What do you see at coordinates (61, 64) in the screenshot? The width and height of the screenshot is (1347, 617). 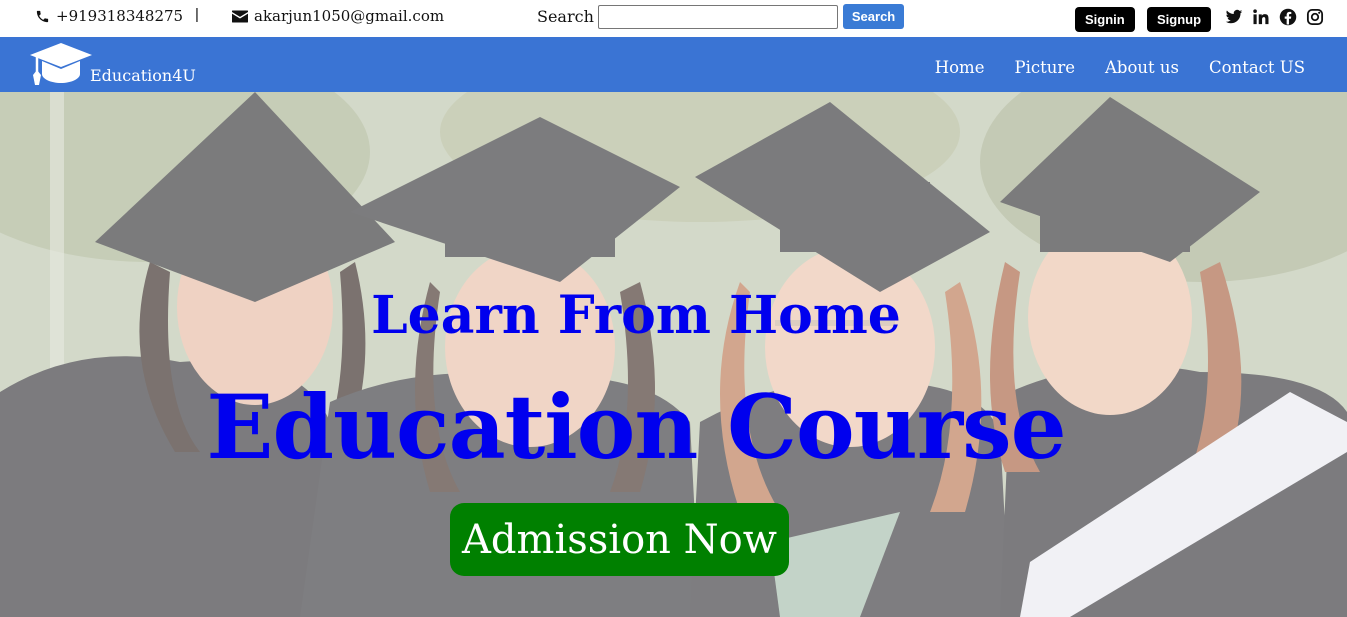 I see `graduation-cap-icon` at bounding box center [61, 64].